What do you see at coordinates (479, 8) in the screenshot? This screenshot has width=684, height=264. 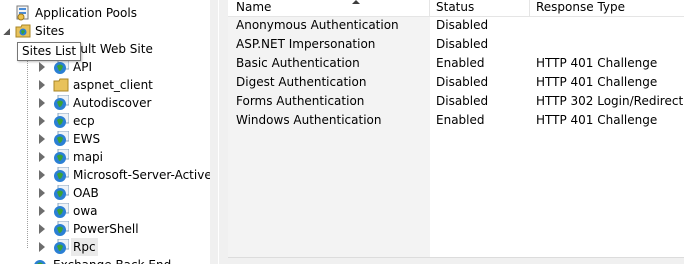 I see `column-header-status: Status` at bounding box center [479, 8].